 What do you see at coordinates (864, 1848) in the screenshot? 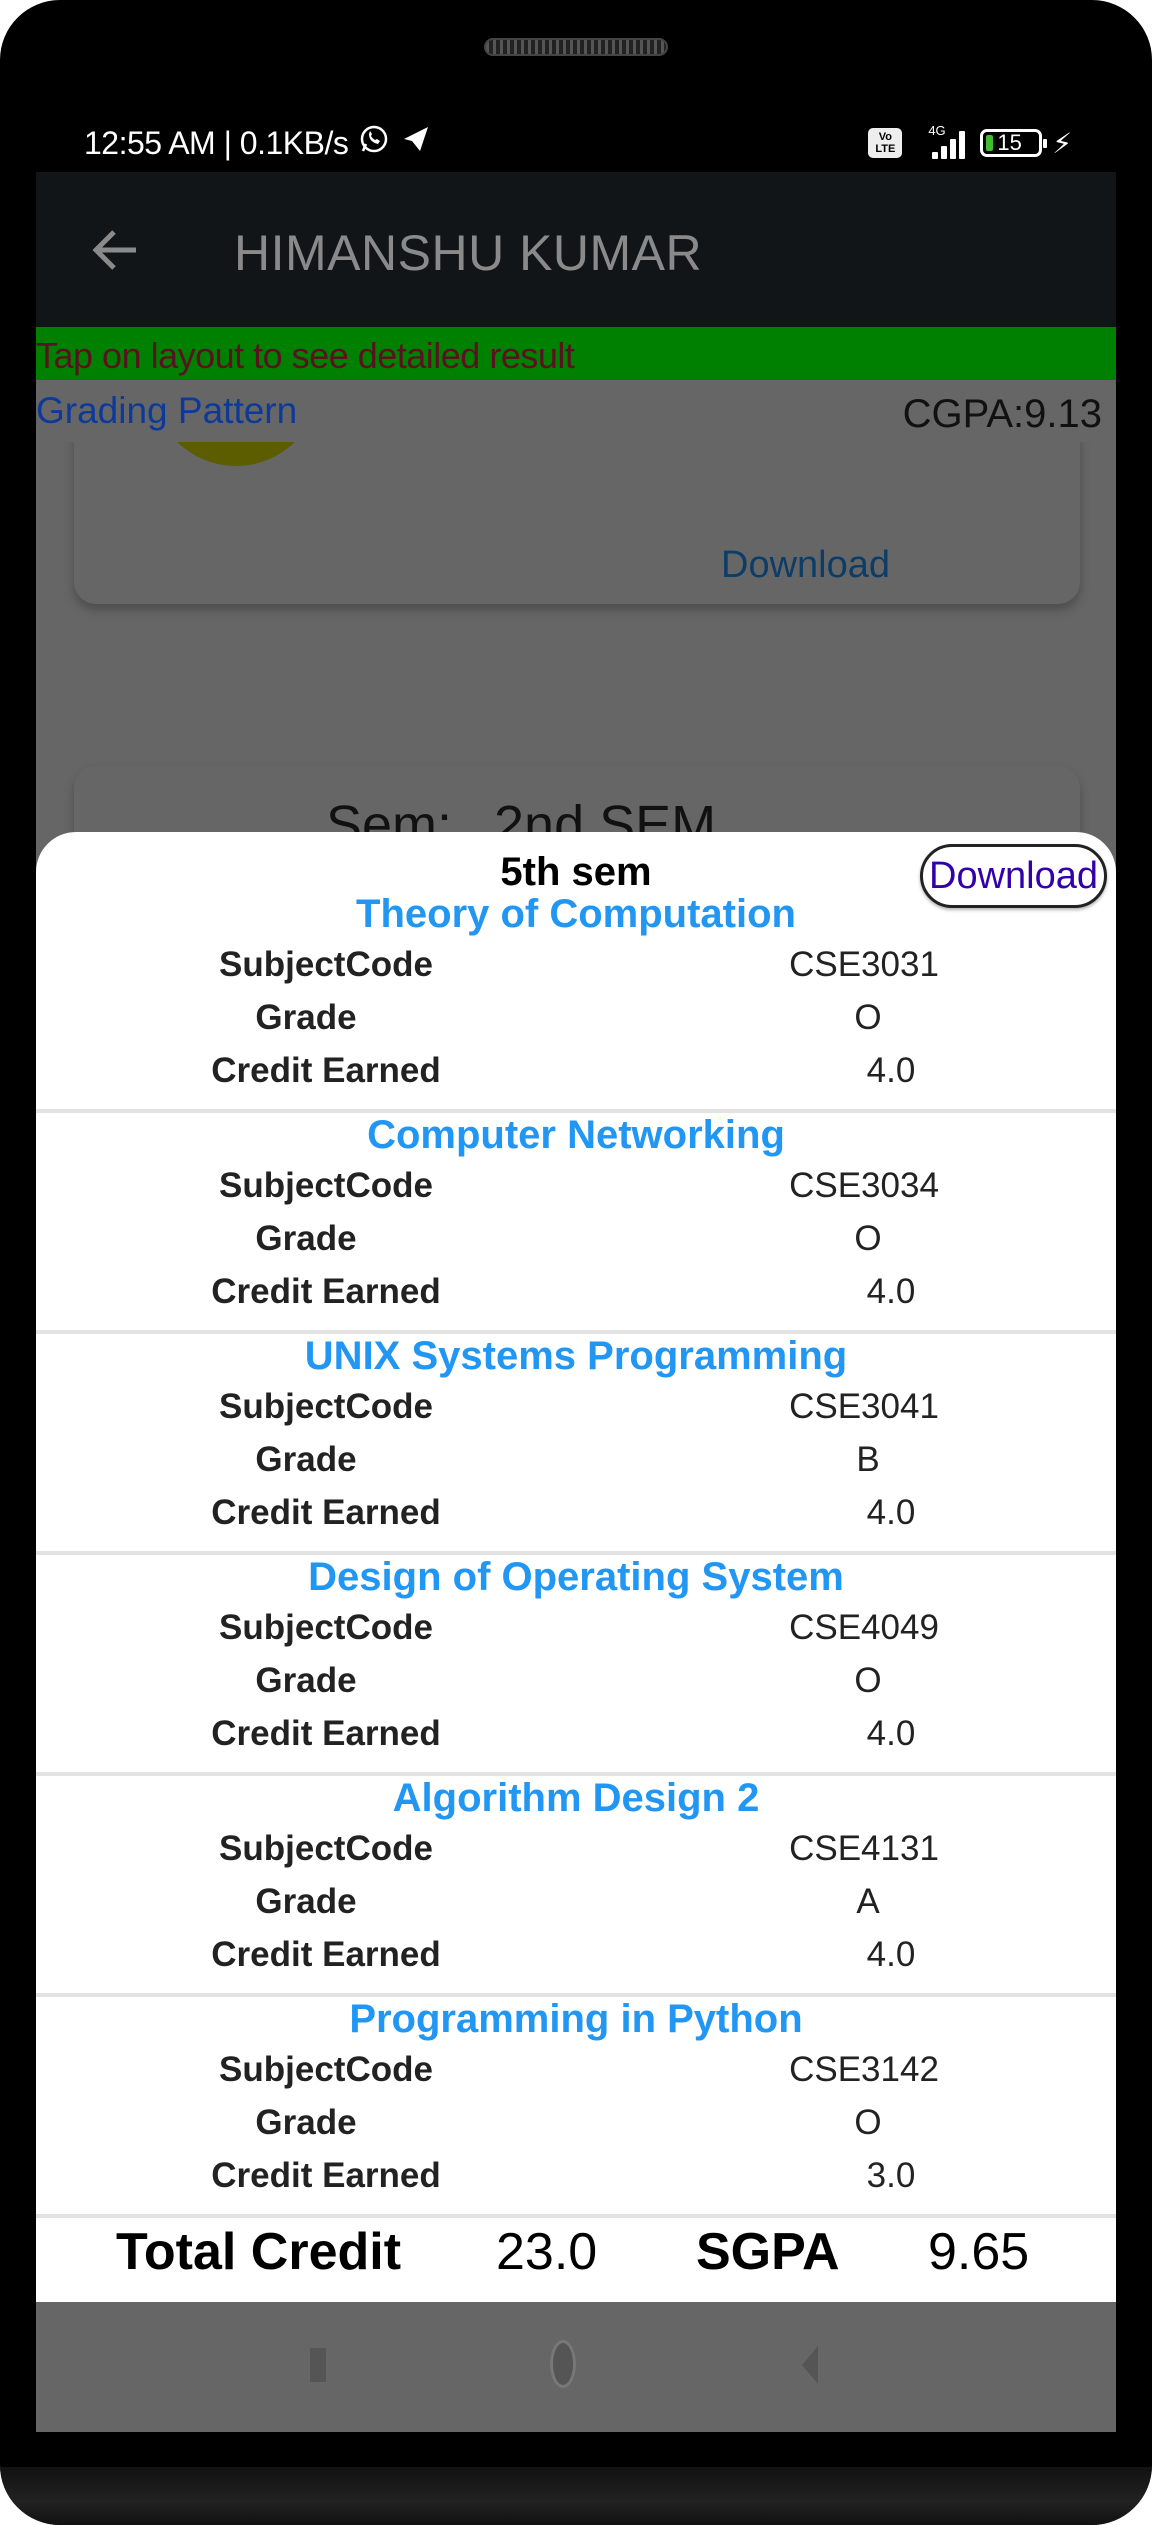
I see `subject-code-value: CSE4131` at bounding box center [864, 1848].